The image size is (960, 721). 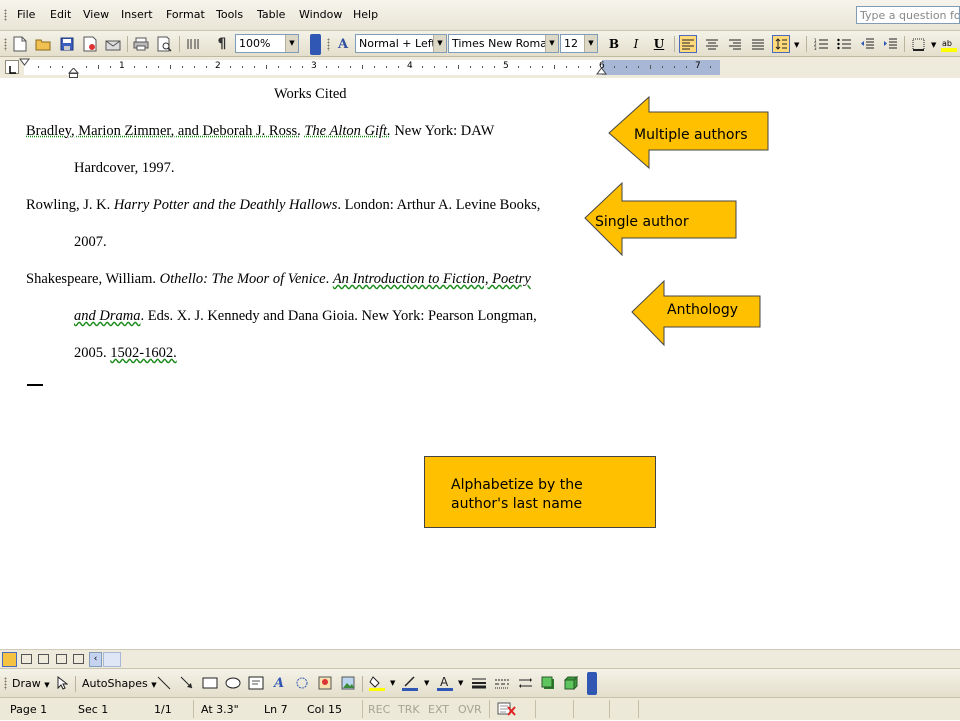 What do you see at coordinates (78, 659) in the screenshot?
I see `reading-layout-icon` at bounding box center [78, 659].